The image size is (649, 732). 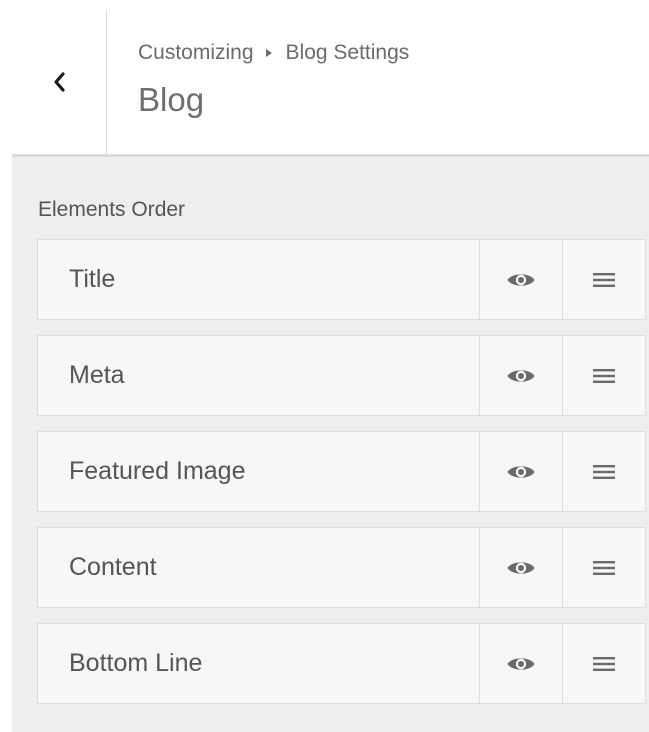 I want to click on list-item-content: Content, so click(x=341, y=567).